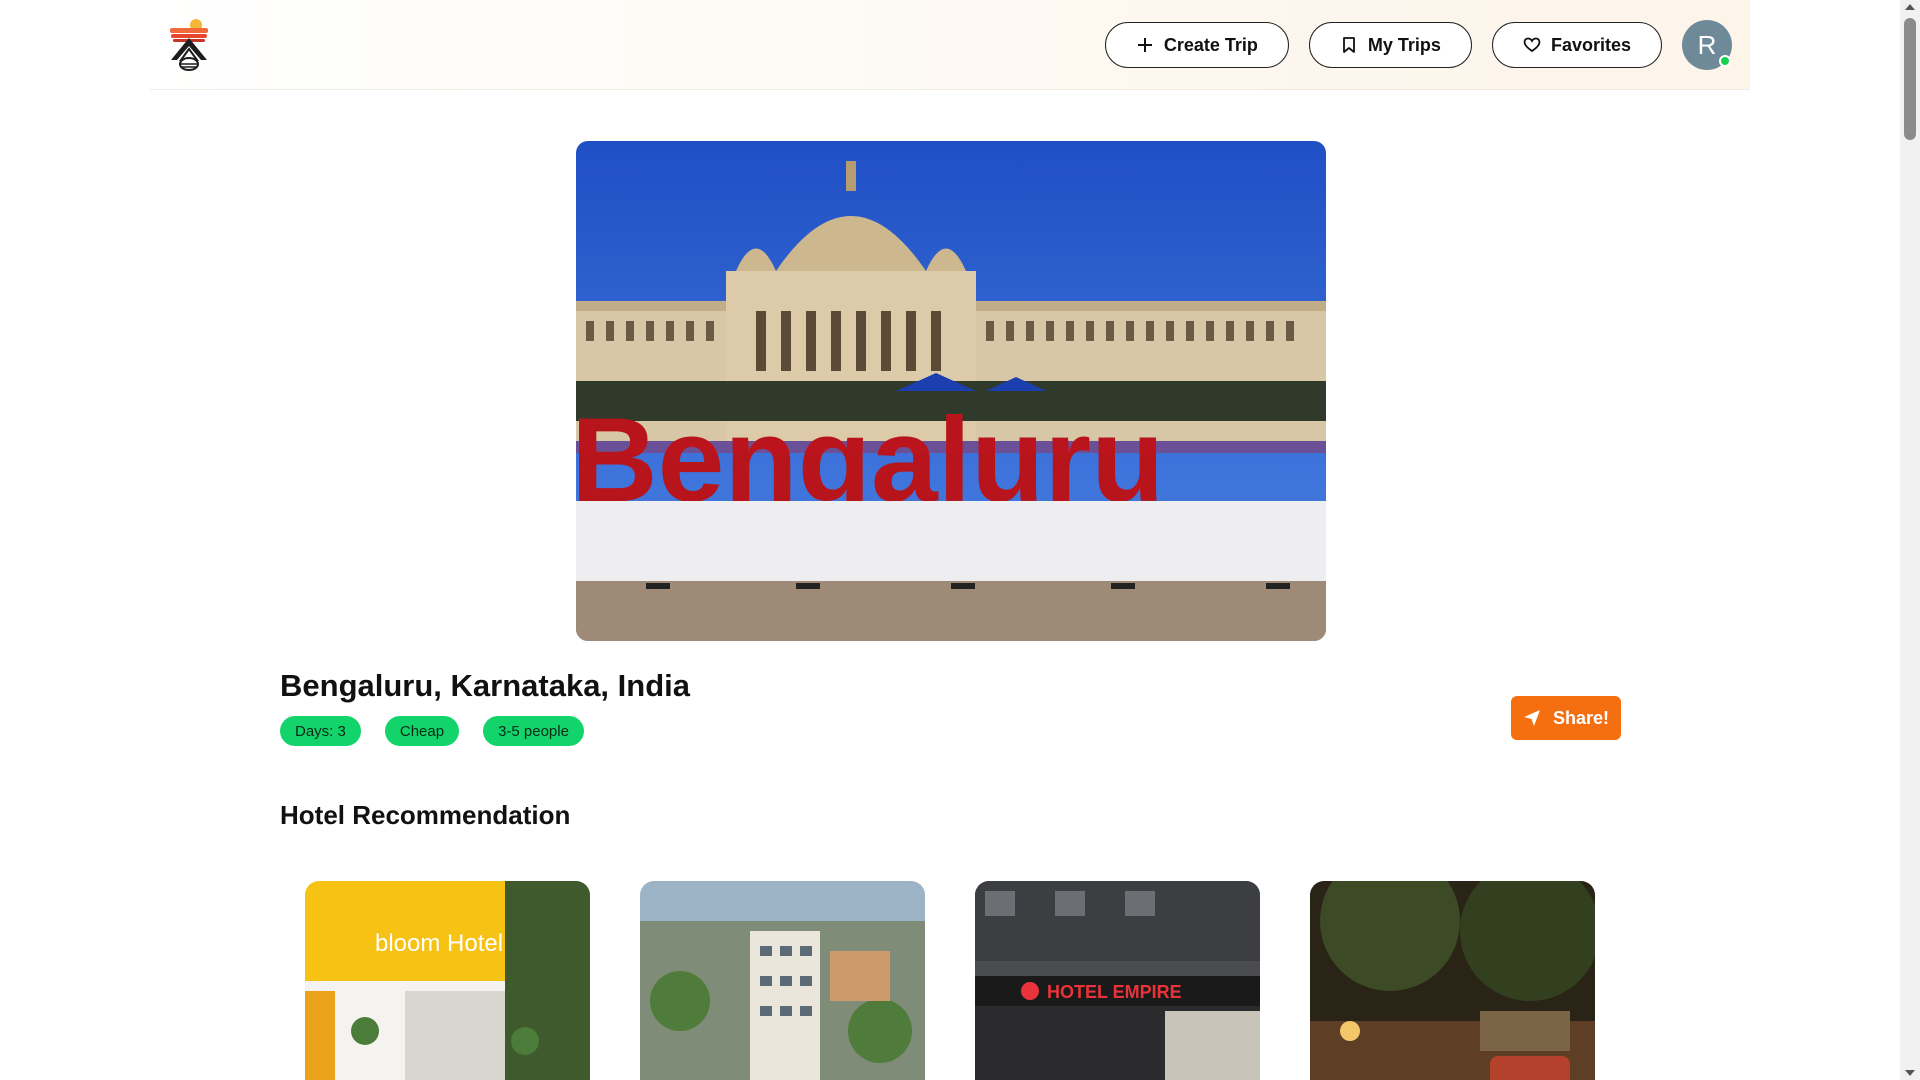 This screenshot has height=1080, width=1920. I want to click on hotel-card: HOTEL EMPIRE, so click(1117, 980).